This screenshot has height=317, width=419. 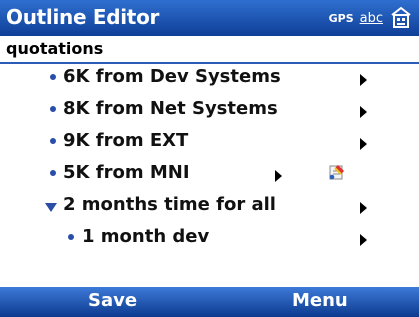 I want to click on outline-item: 6K from Dev Systems, so click(x=209, y=80).